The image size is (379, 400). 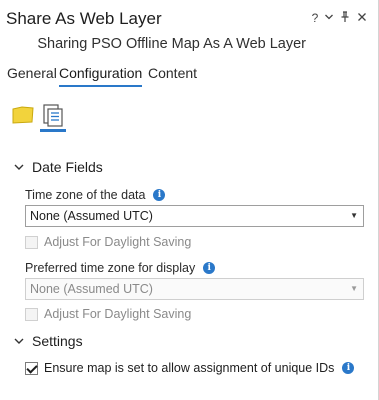 I want to click on pane-subtitle: Sharing PSO Offline Map As A Web Layer, so click(x=171, y=44).